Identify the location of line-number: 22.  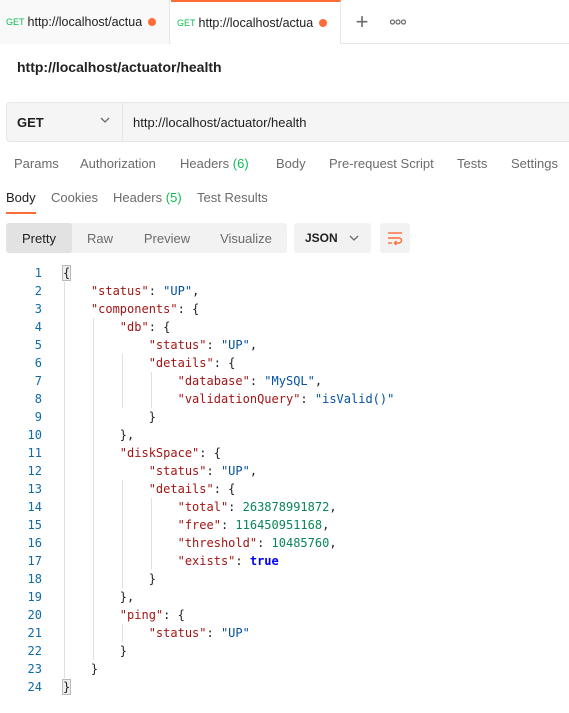
(34, 651).